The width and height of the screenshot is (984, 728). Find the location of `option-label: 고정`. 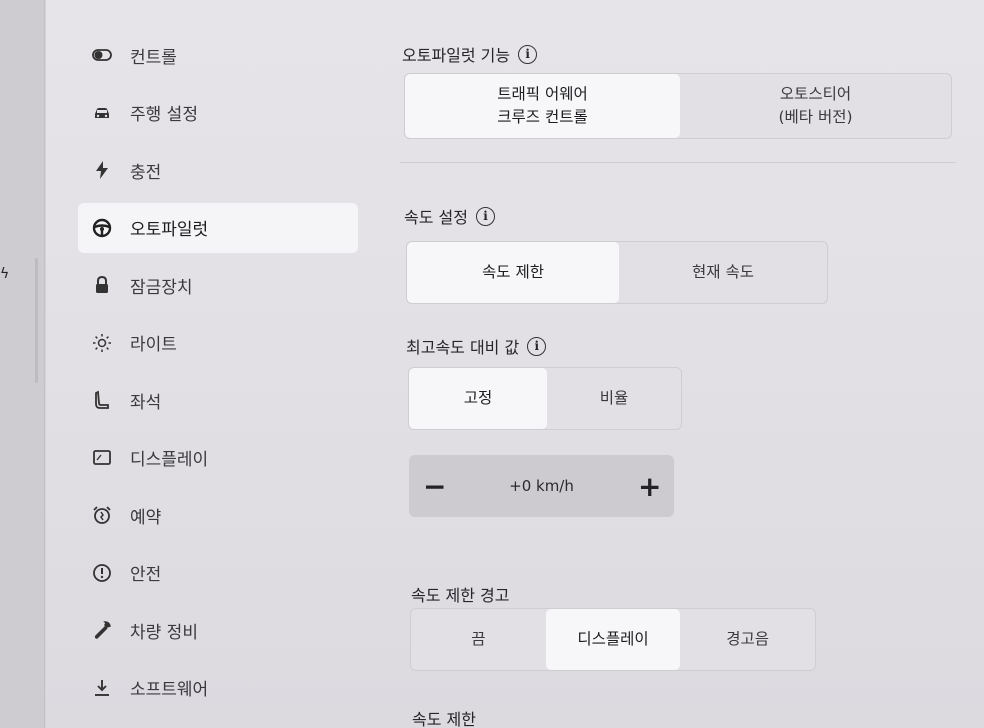

option-label: 고정 is located at coordinates (478, 397).